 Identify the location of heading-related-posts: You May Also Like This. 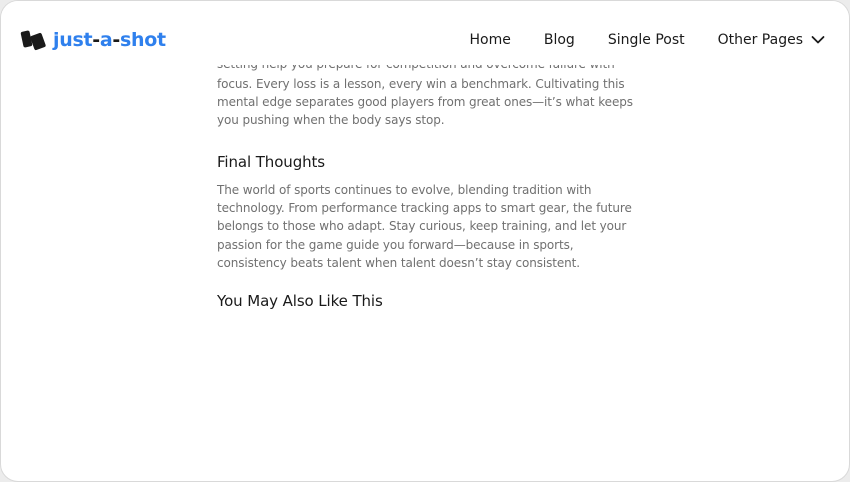
(300, 301).